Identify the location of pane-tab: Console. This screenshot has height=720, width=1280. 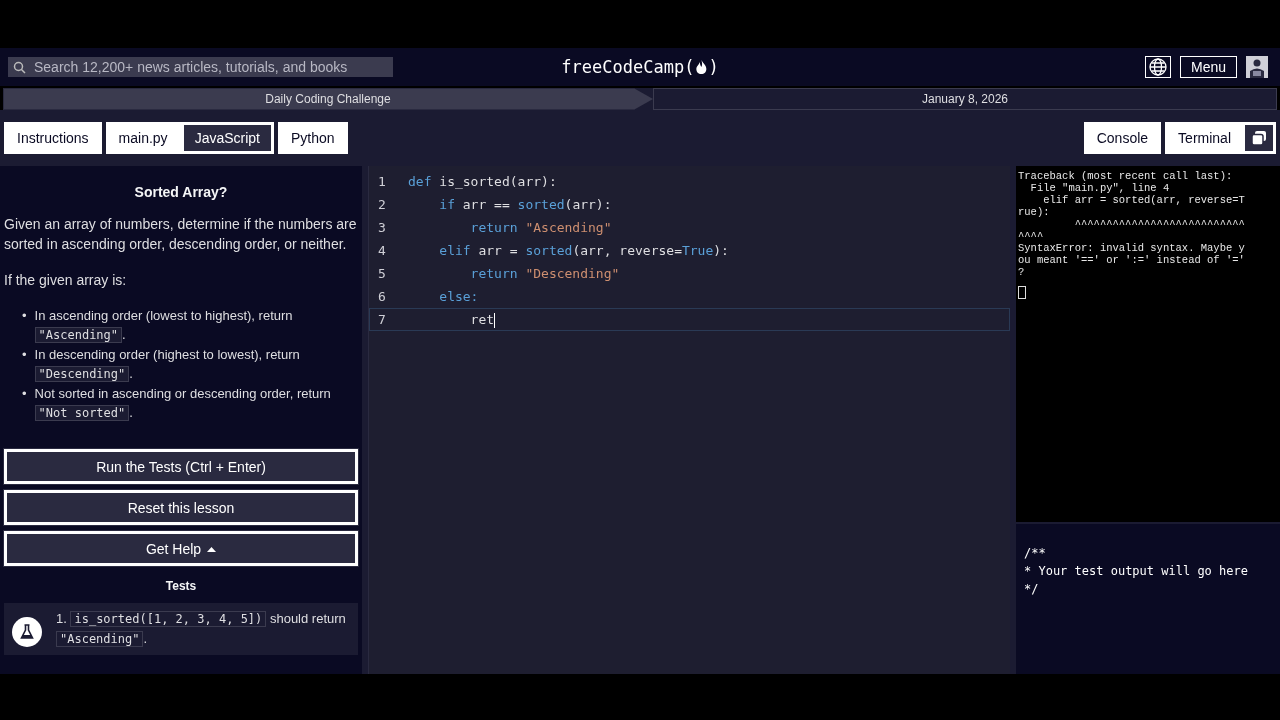
(1122, 138).